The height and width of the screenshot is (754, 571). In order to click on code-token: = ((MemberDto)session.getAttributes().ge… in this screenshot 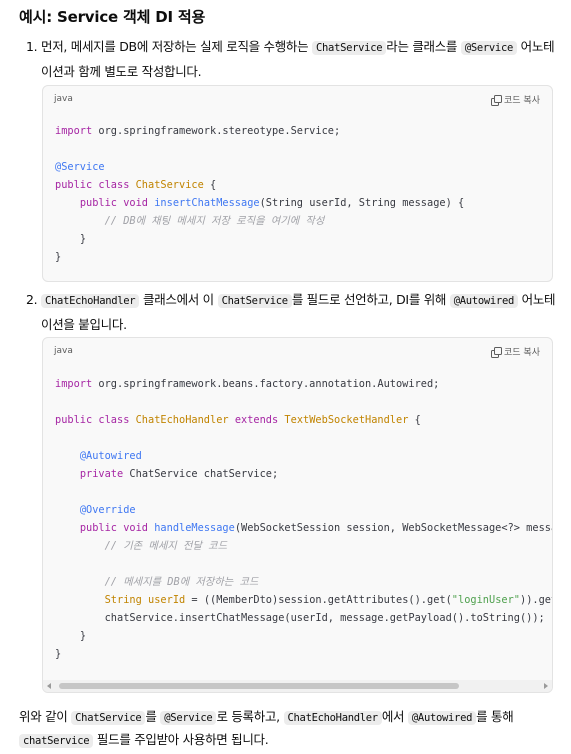, I will do `click(318, 600)`.